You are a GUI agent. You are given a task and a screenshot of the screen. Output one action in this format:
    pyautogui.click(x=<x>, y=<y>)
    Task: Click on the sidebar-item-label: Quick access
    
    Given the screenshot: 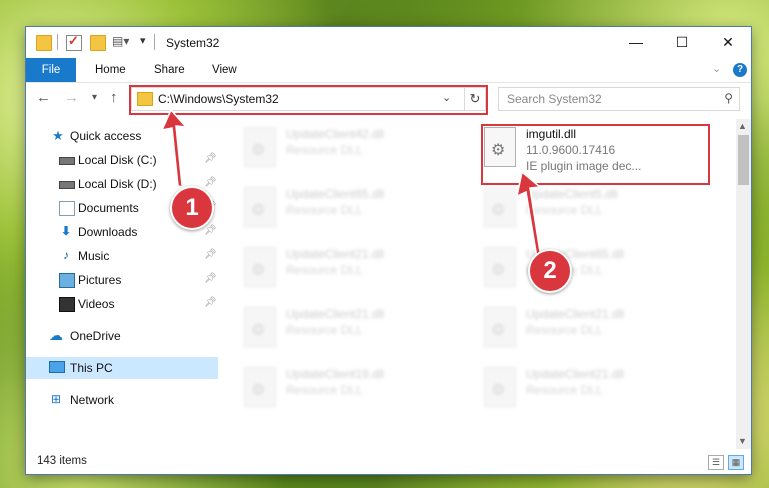 What is the action you would take?
    pyautogui.click(x=106, y=136)
    